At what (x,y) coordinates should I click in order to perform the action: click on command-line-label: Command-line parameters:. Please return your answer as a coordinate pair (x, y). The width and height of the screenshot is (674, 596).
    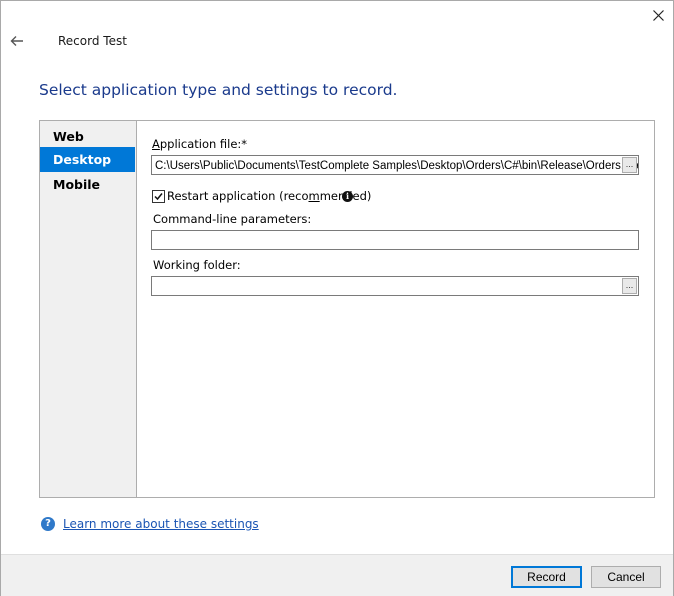
    Looking at the image, I should click on (232, 219).